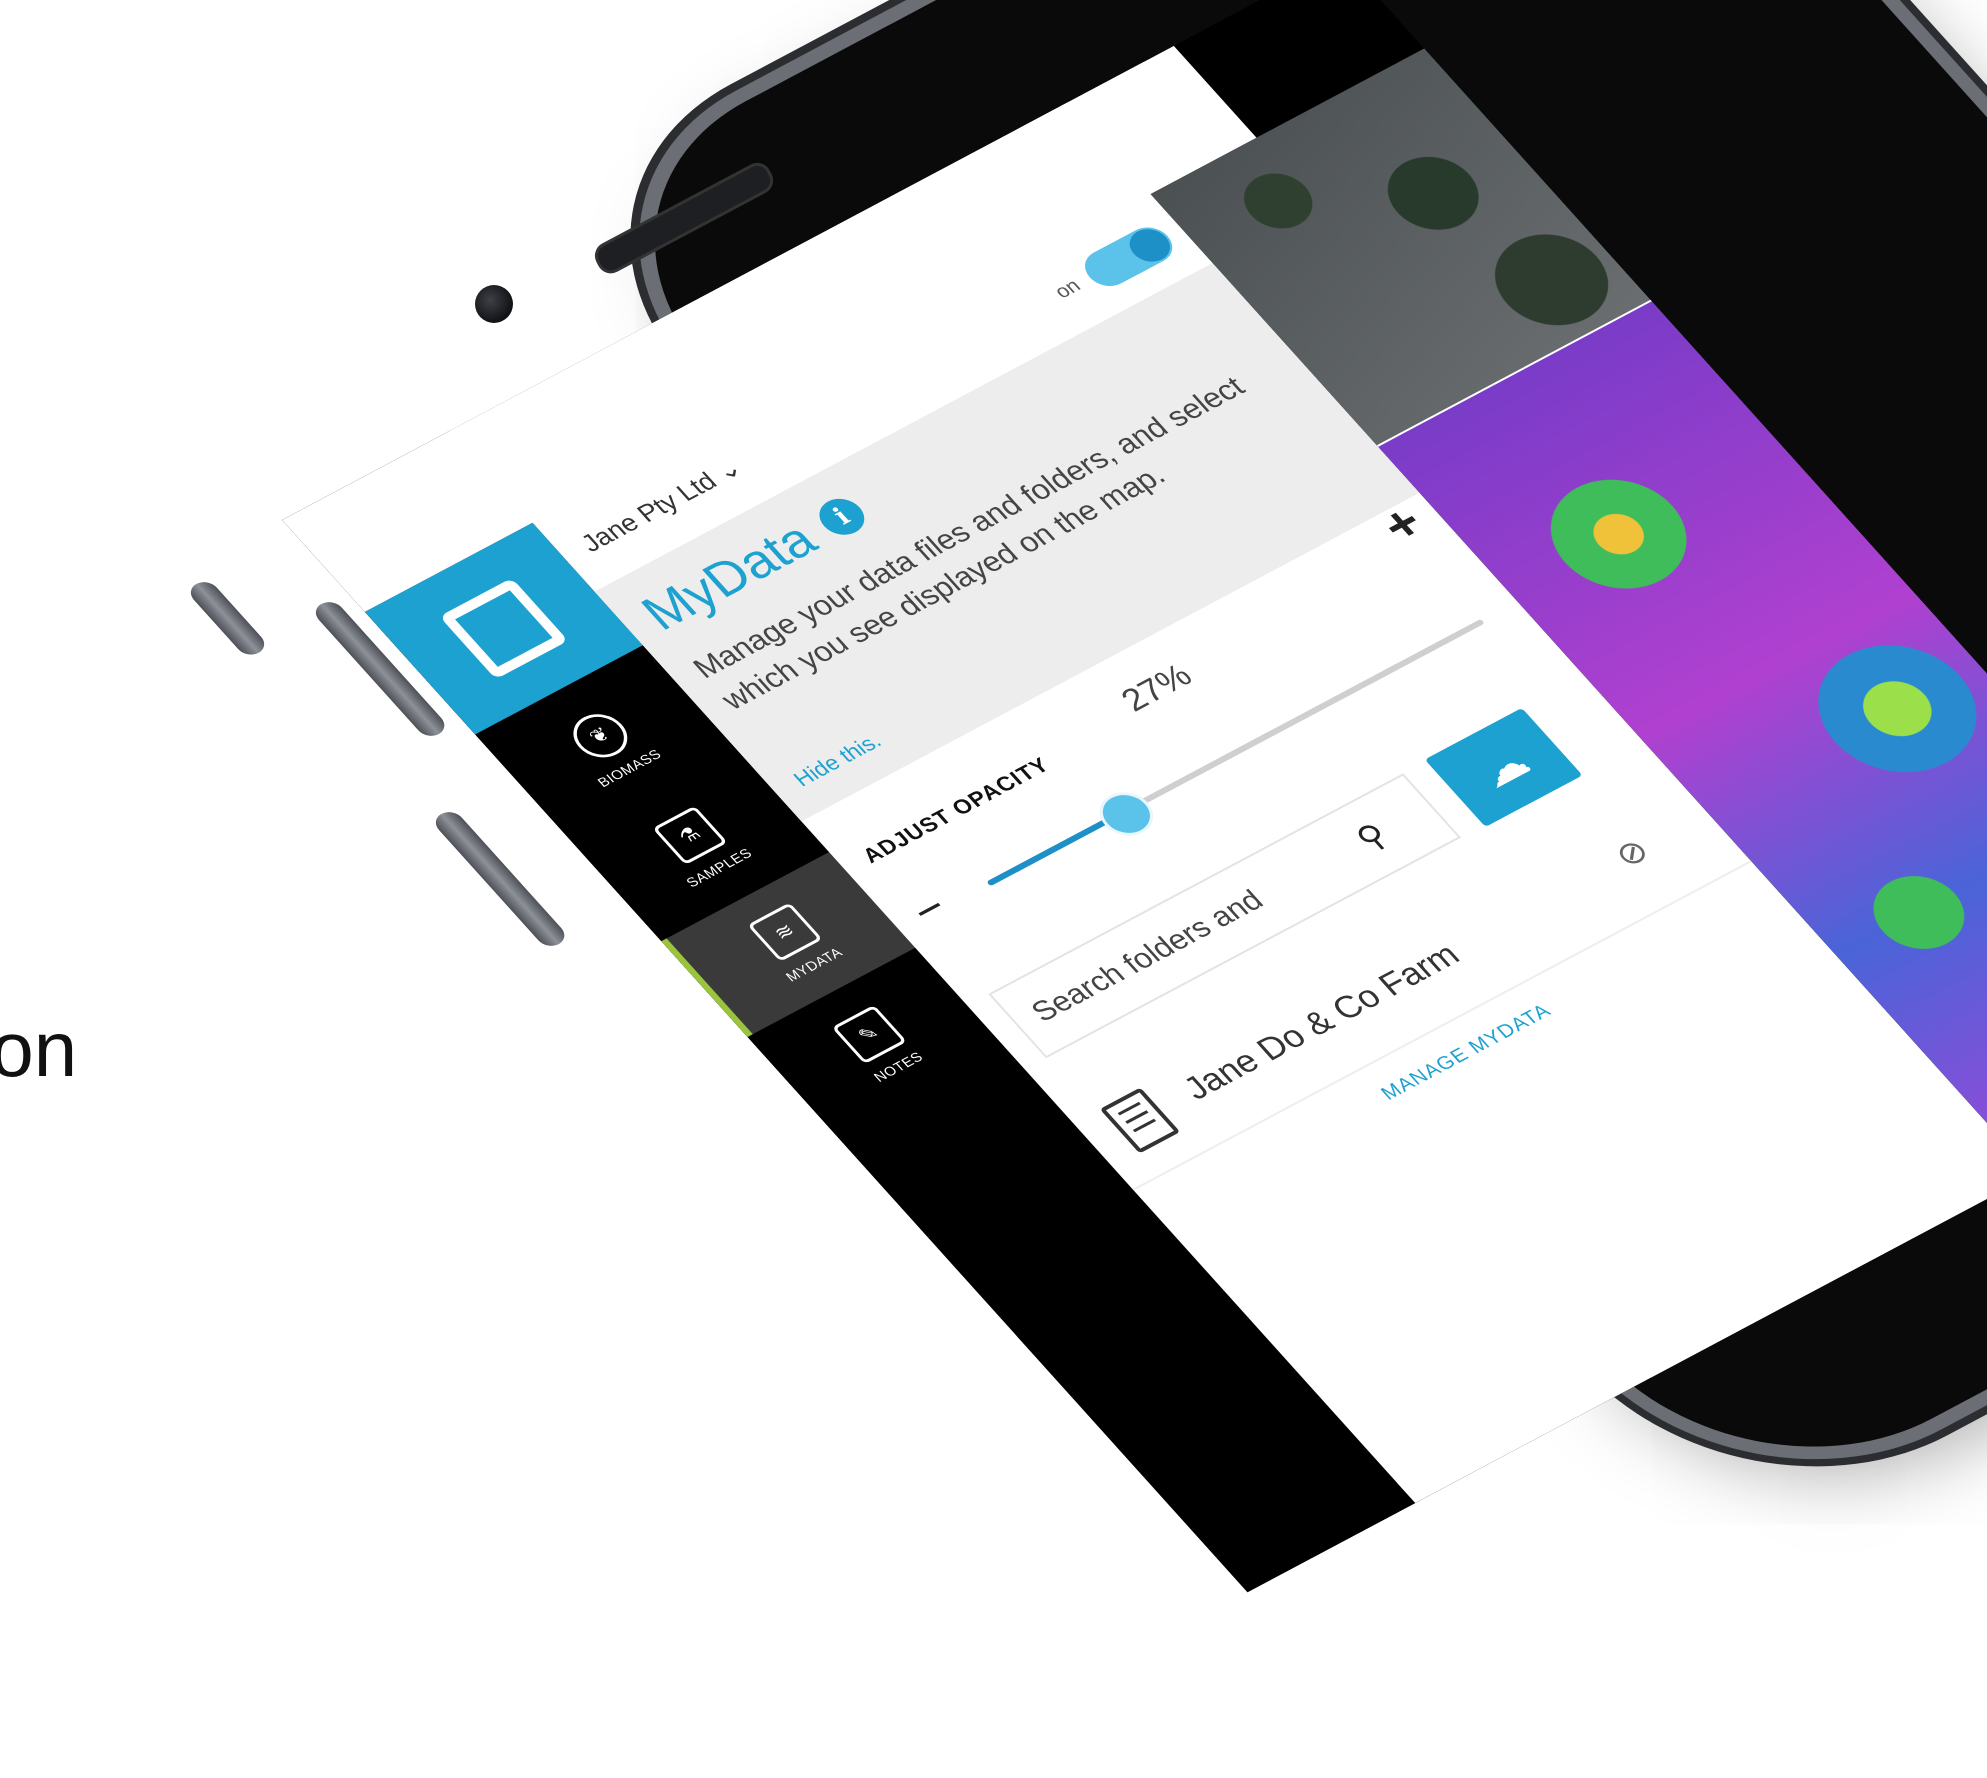  I want to click on pencil-note-icon: ✎, so click(869, 1034).